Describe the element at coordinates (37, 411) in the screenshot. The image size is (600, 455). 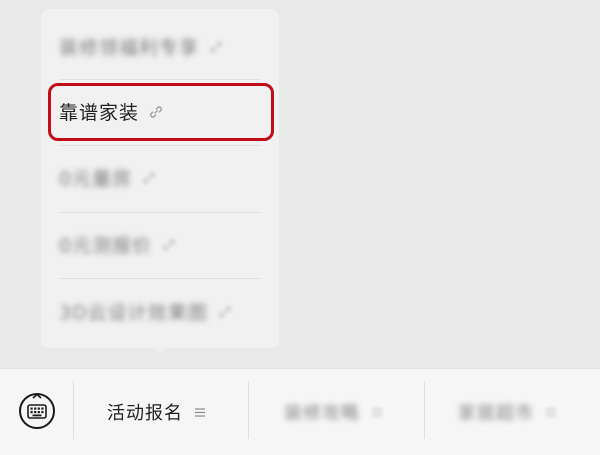
I see `keyboard-icon` at that location.